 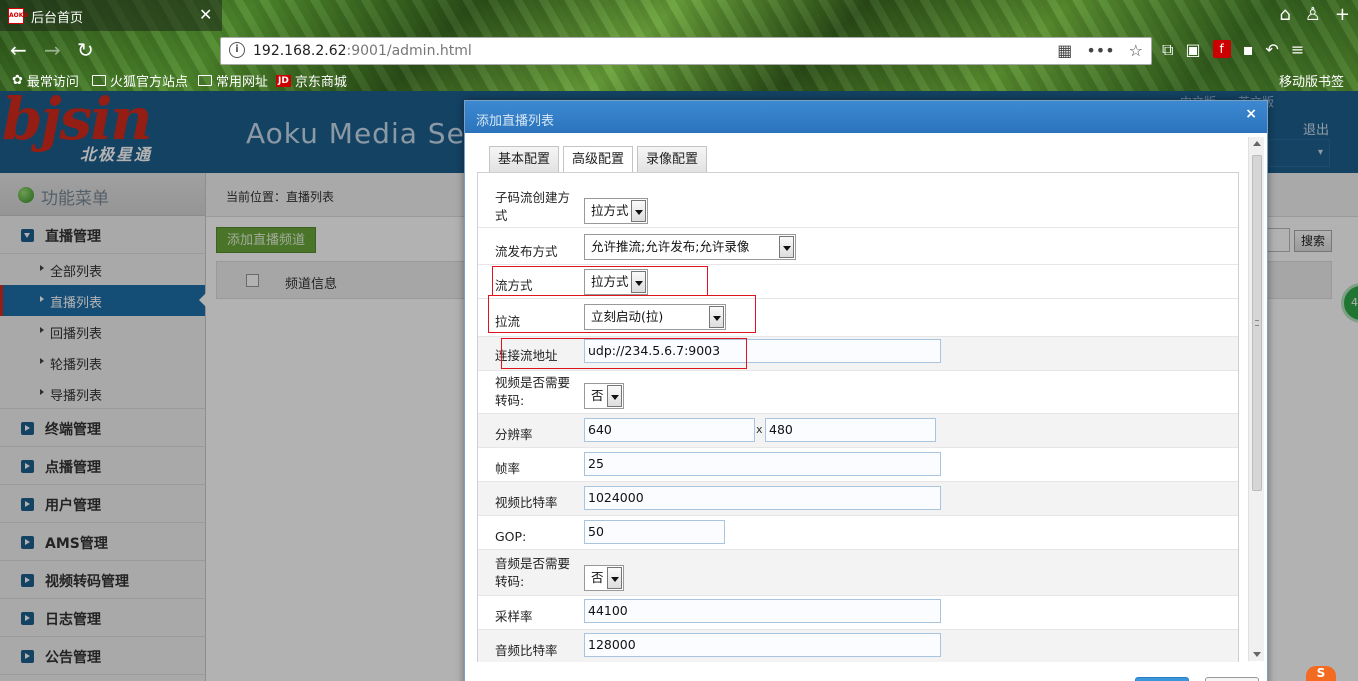 I want to click on scroll-down-icon, so click(x=1257, y=654).